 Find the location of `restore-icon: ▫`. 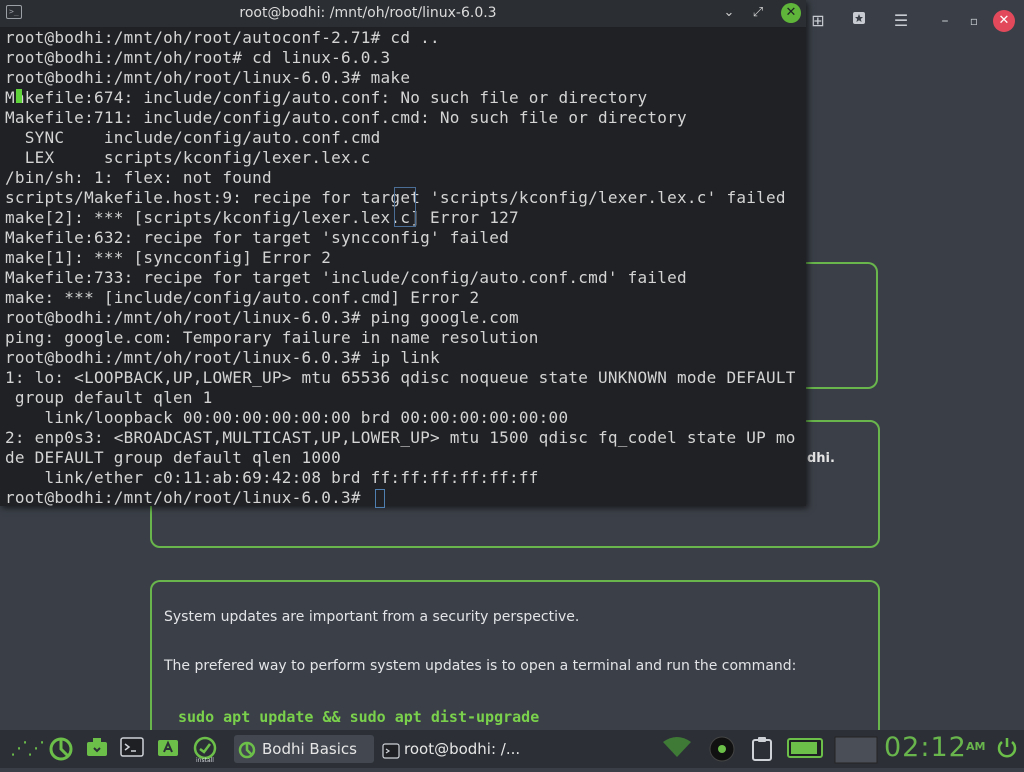

restore-icon: ▫ is located at coordinates (974, 21).